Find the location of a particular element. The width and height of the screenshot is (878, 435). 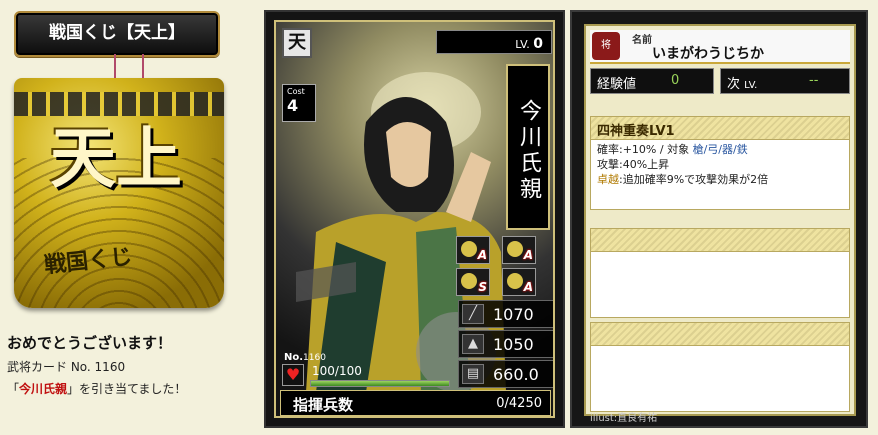

hp-value: 100/100 is located at coordinates (337, 371).